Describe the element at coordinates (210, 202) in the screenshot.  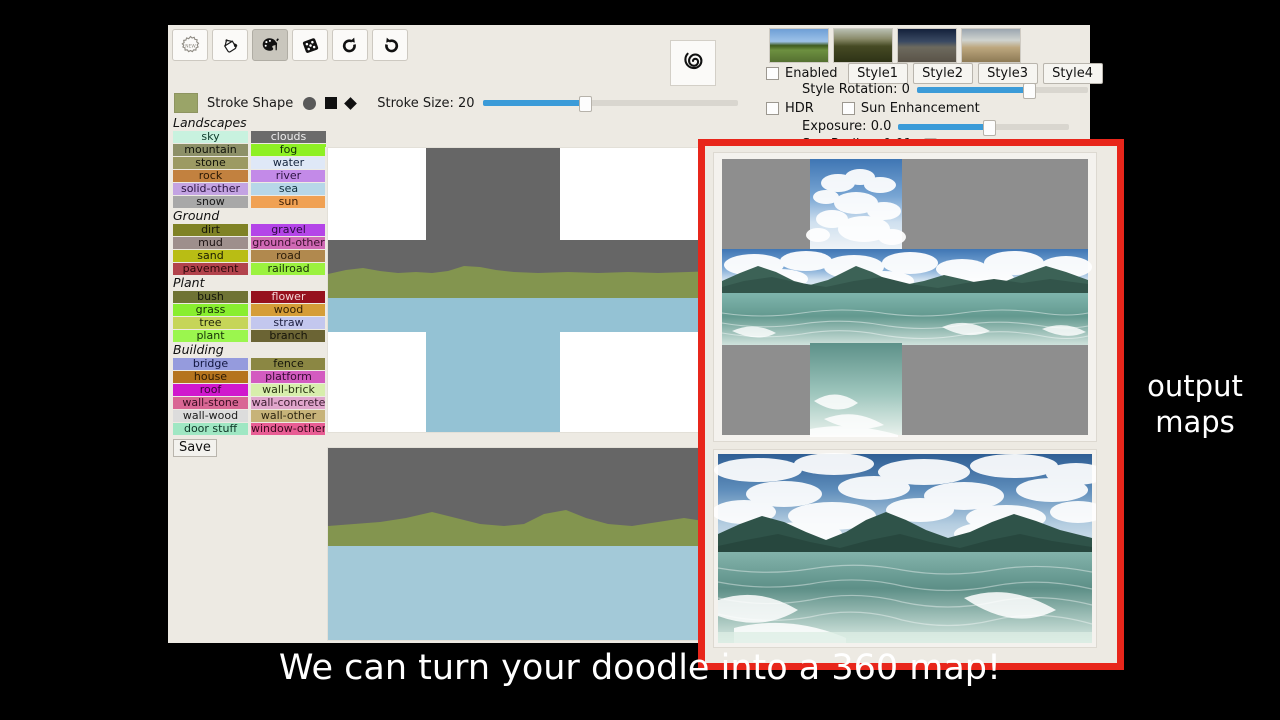
I see `palette-swatch-snow: snow` at that location.